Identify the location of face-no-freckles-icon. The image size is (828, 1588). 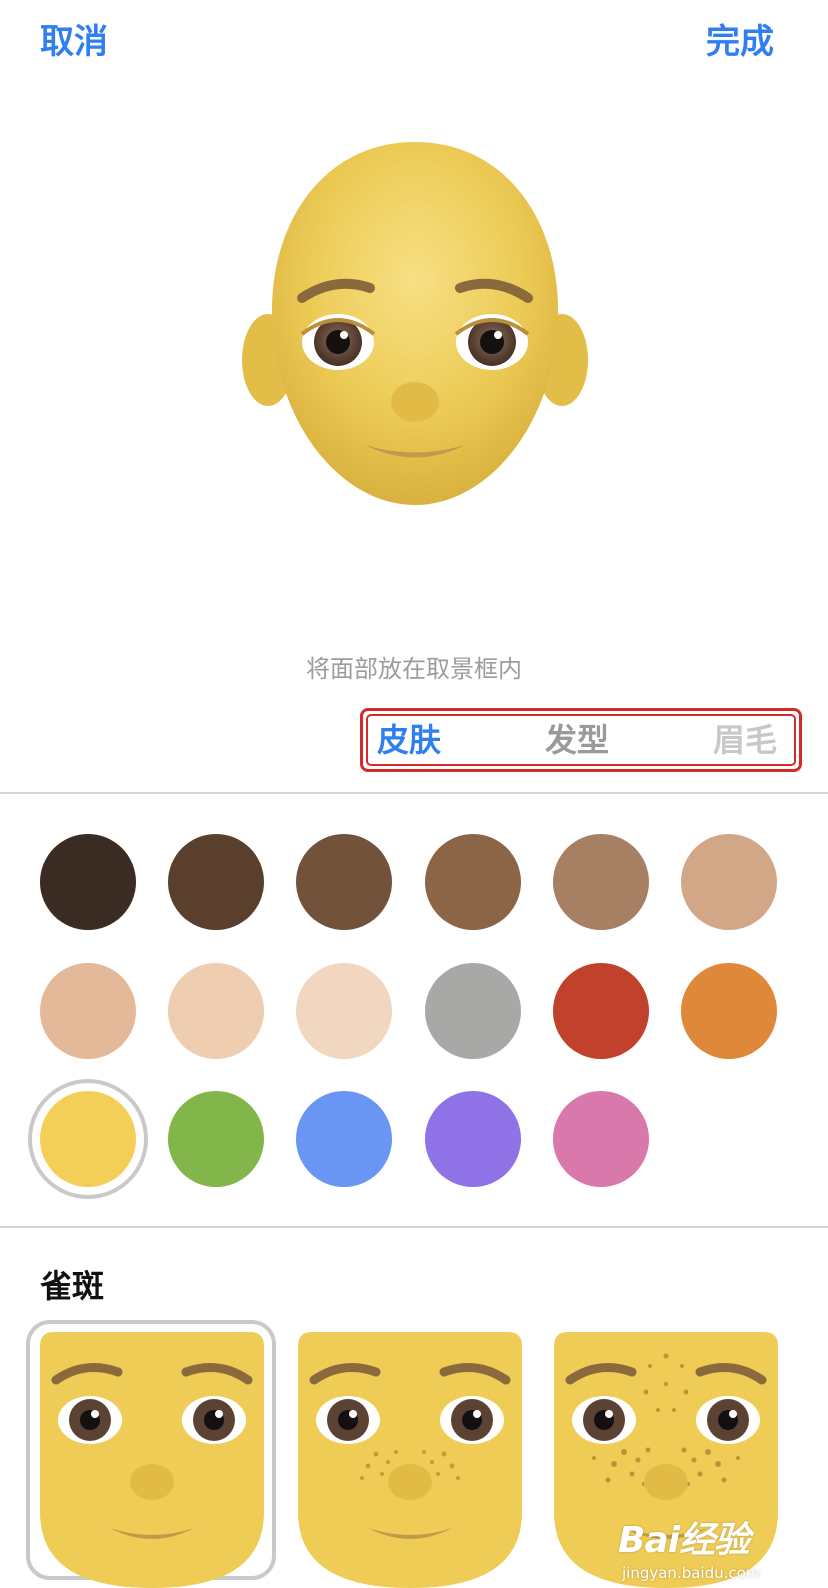
(152, 1460).